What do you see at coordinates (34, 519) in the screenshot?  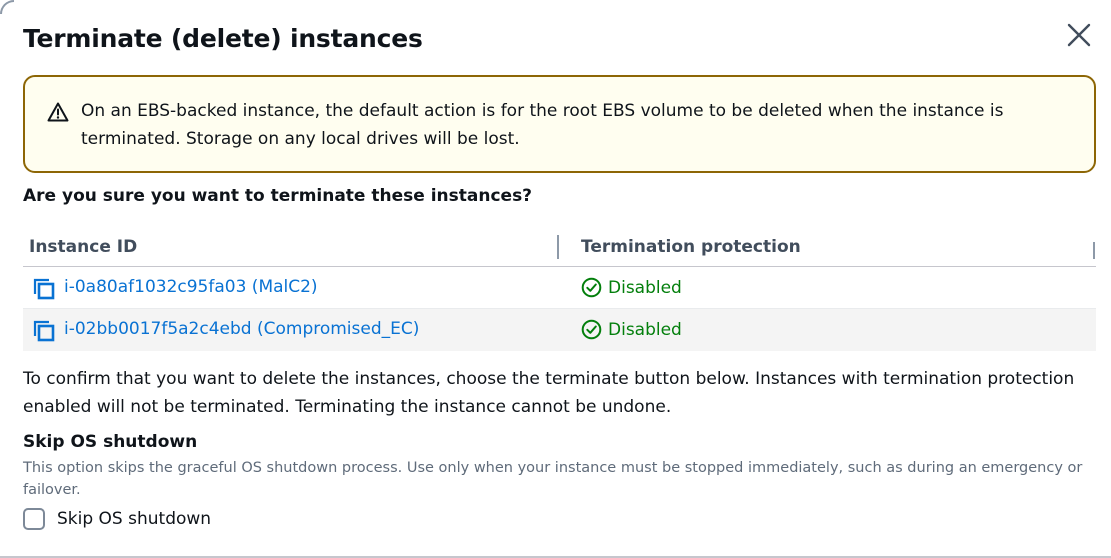 I see `skip-os-shutdown-checkbox` at bounding box center [34, 519].